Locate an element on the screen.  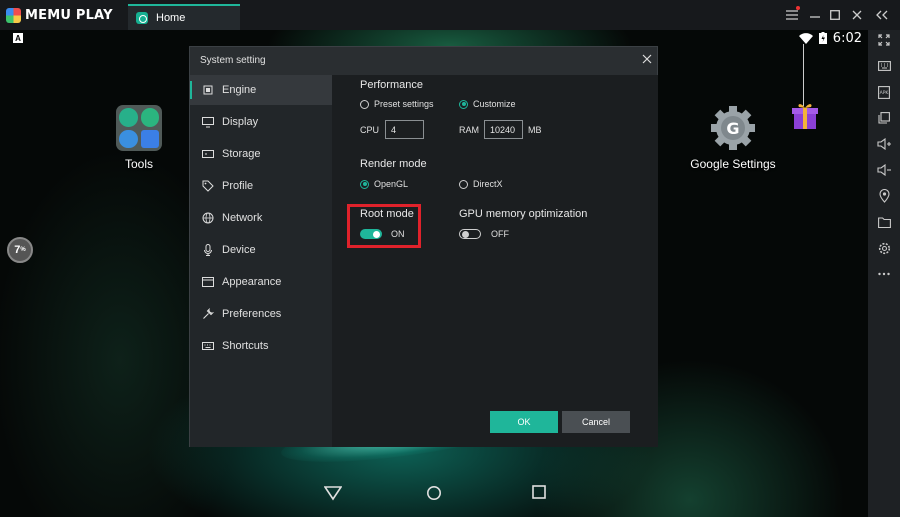
nav-item-label: Profile is located at coordinates (238, 186).